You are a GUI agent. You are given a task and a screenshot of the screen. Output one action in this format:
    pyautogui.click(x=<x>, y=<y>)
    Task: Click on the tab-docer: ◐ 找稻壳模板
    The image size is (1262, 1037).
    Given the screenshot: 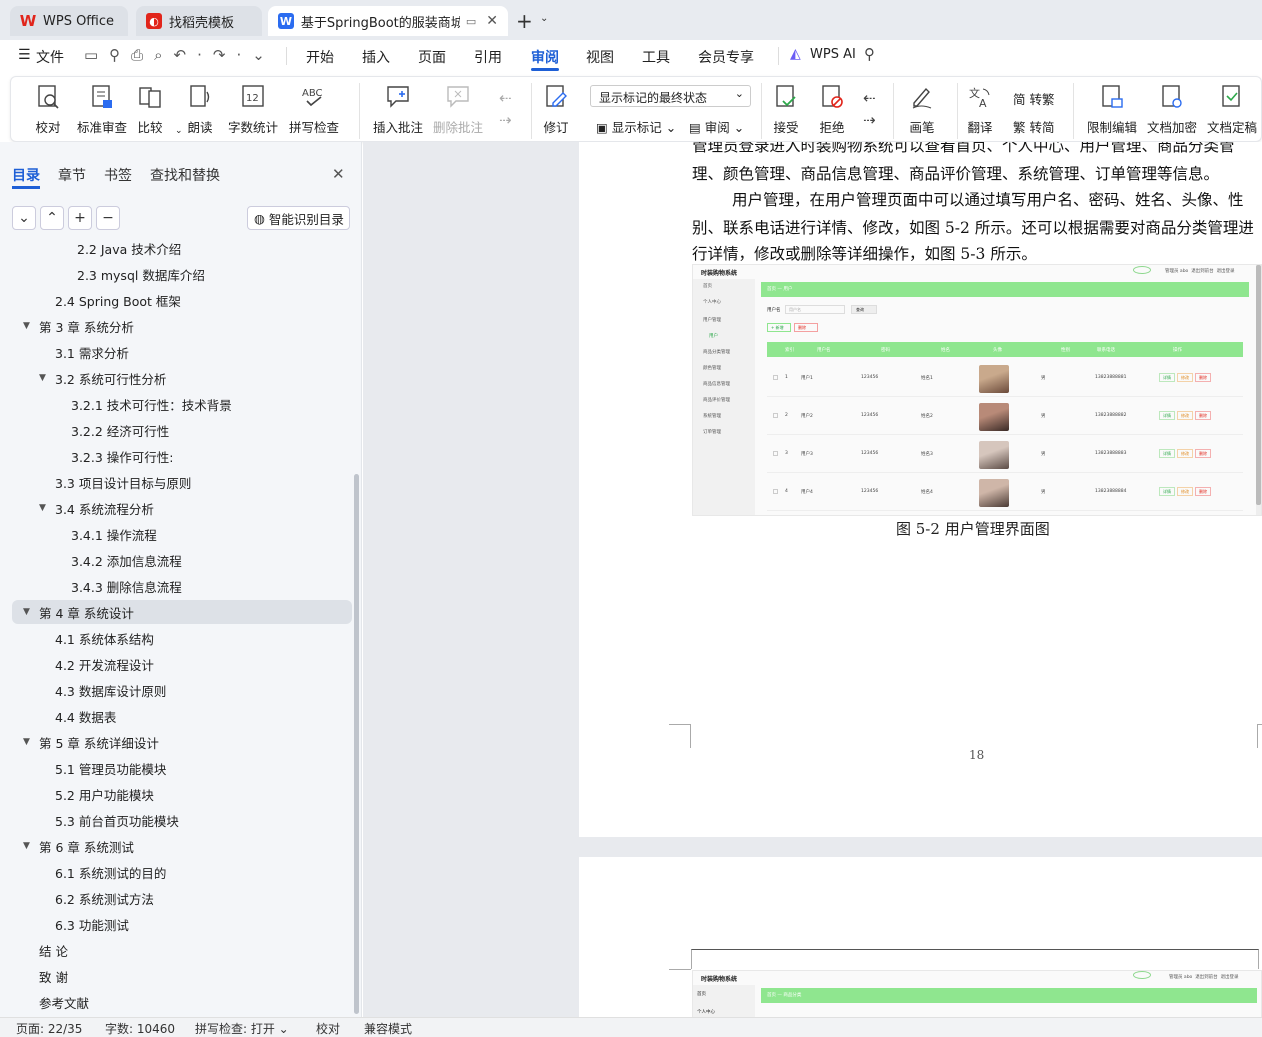 What is the action you would take?
    pyautogui.click(x=199, y=21)
    